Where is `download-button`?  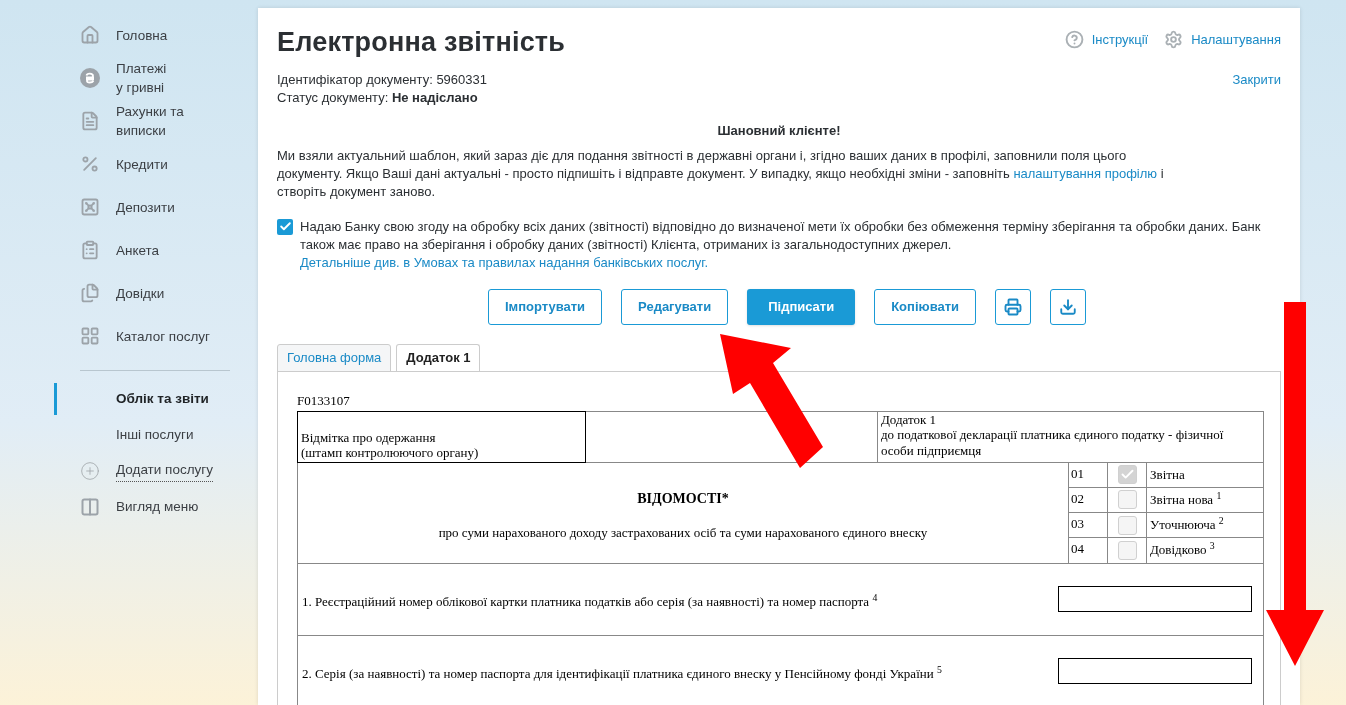 download-button is located at coordinates (1068, 306).